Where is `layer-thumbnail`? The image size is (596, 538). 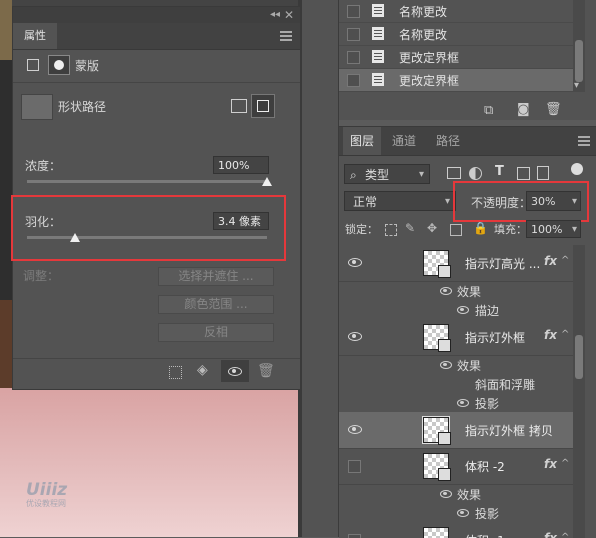
layer-thumbnail is located at coordinates (436, 532).